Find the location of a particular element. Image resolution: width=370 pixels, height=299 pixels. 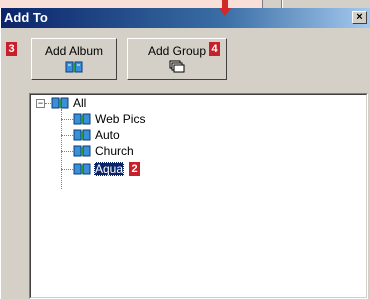

callout-arrow-head is located at coordinates (225, 12).